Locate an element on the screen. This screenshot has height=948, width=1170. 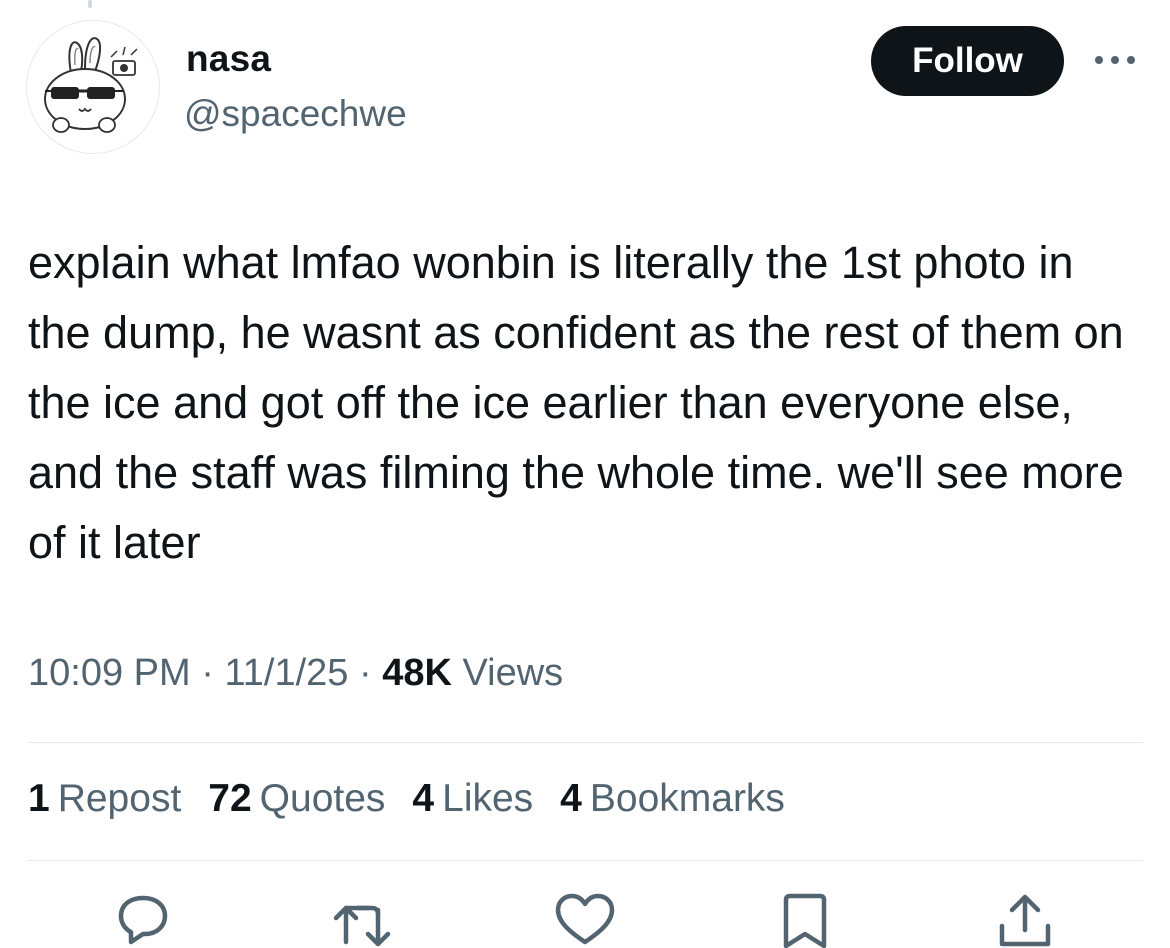
tweet-date: 11/1/25 is located at coordinates (286, 673).